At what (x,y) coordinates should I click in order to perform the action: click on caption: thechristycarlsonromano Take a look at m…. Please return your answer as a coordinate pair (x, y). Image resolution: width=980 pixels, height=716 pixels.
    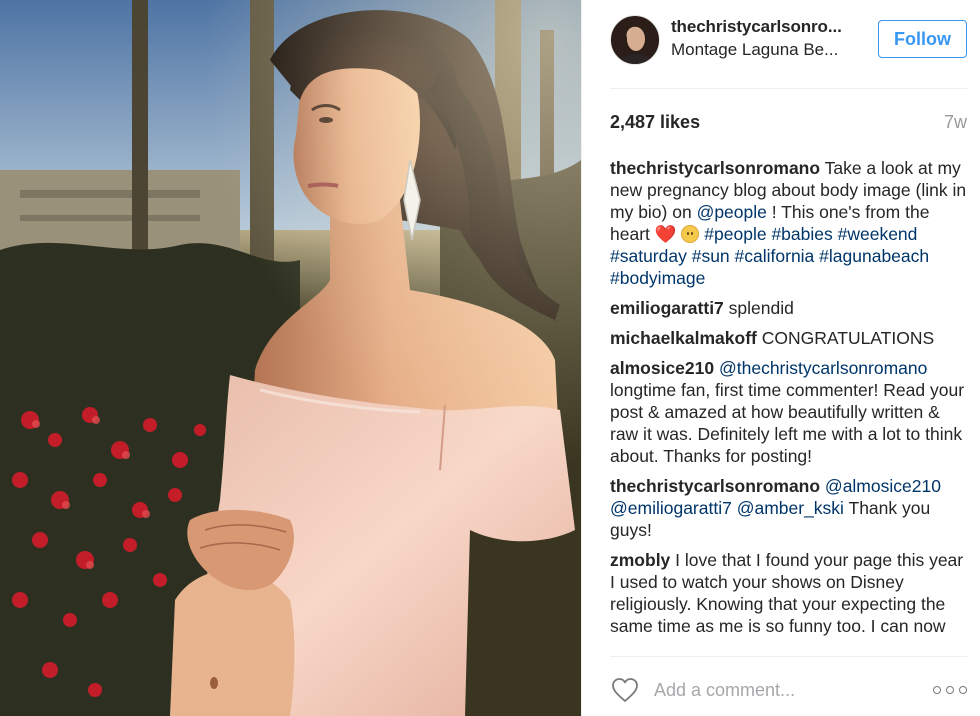
    Looking at the image, I should click on (788, 223).